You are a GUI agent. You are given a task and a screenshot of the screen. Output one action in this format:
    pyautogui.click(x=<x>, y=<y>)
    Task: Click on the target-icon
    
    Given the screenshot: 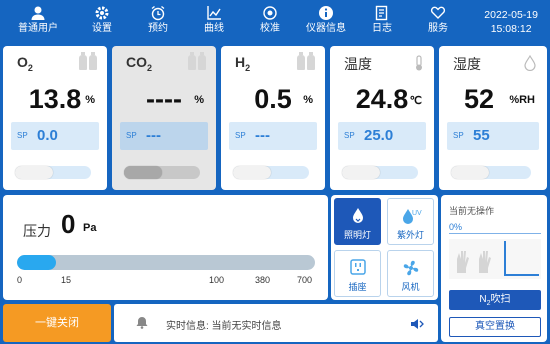 What is the action you would take?
    pyautogui.click(x=270, y=13)
    